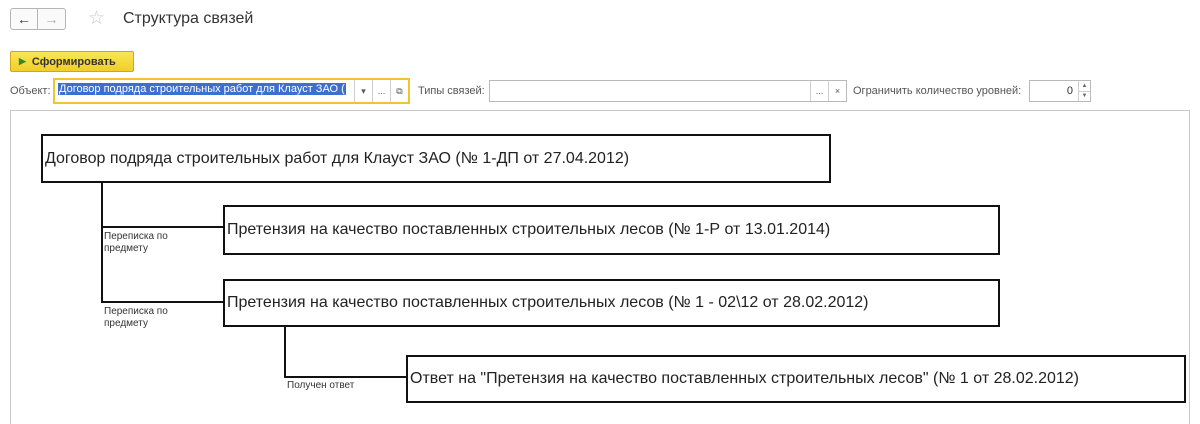  I want to click on levels-value: 0, so click(1054, 91).